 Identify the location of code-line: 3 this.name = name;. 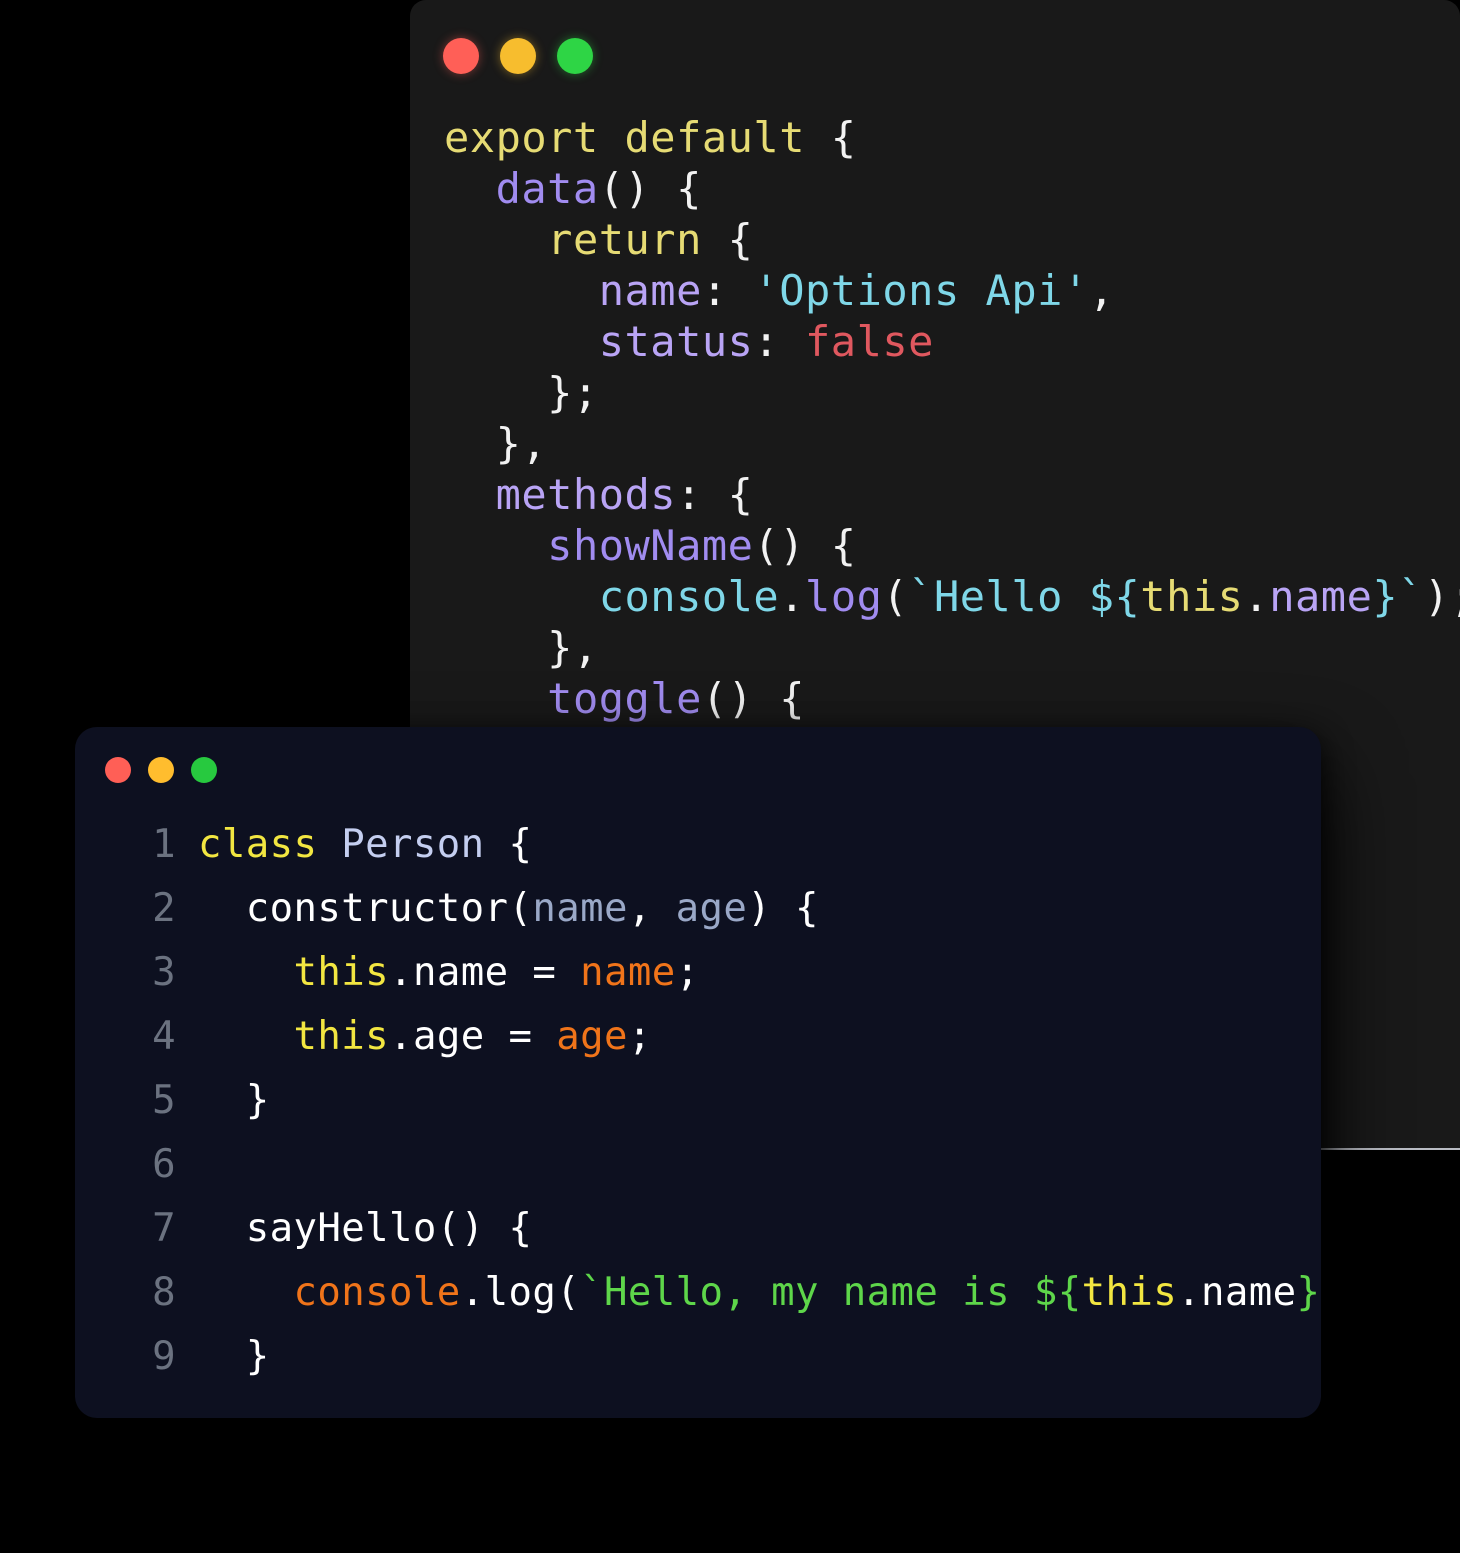
(725, 973).